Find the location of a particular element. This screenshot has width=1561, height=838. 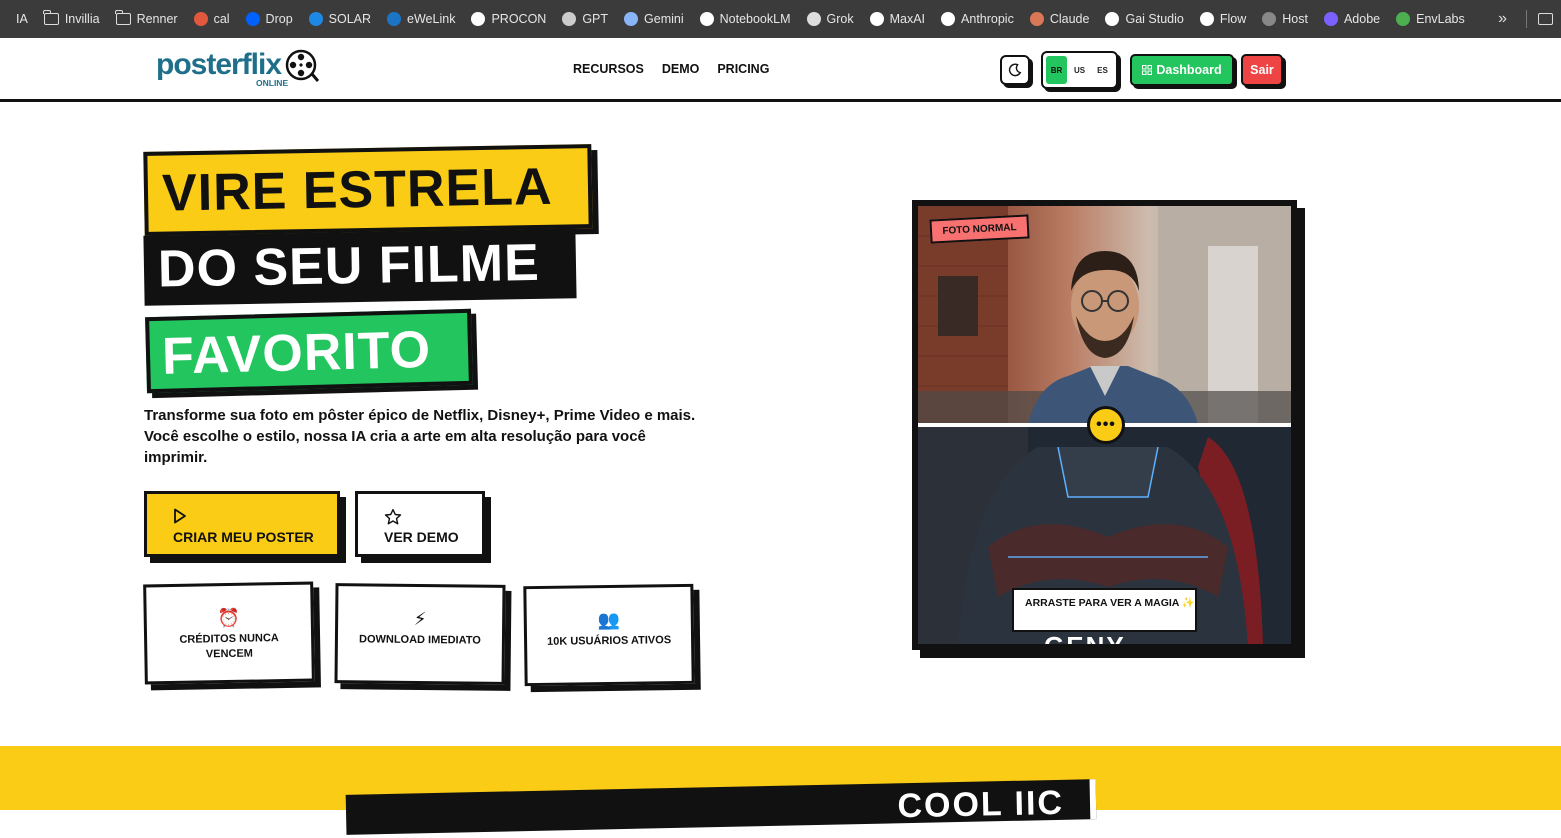

compare-slider-handle: ••• is located at coordinates (1106, 425).